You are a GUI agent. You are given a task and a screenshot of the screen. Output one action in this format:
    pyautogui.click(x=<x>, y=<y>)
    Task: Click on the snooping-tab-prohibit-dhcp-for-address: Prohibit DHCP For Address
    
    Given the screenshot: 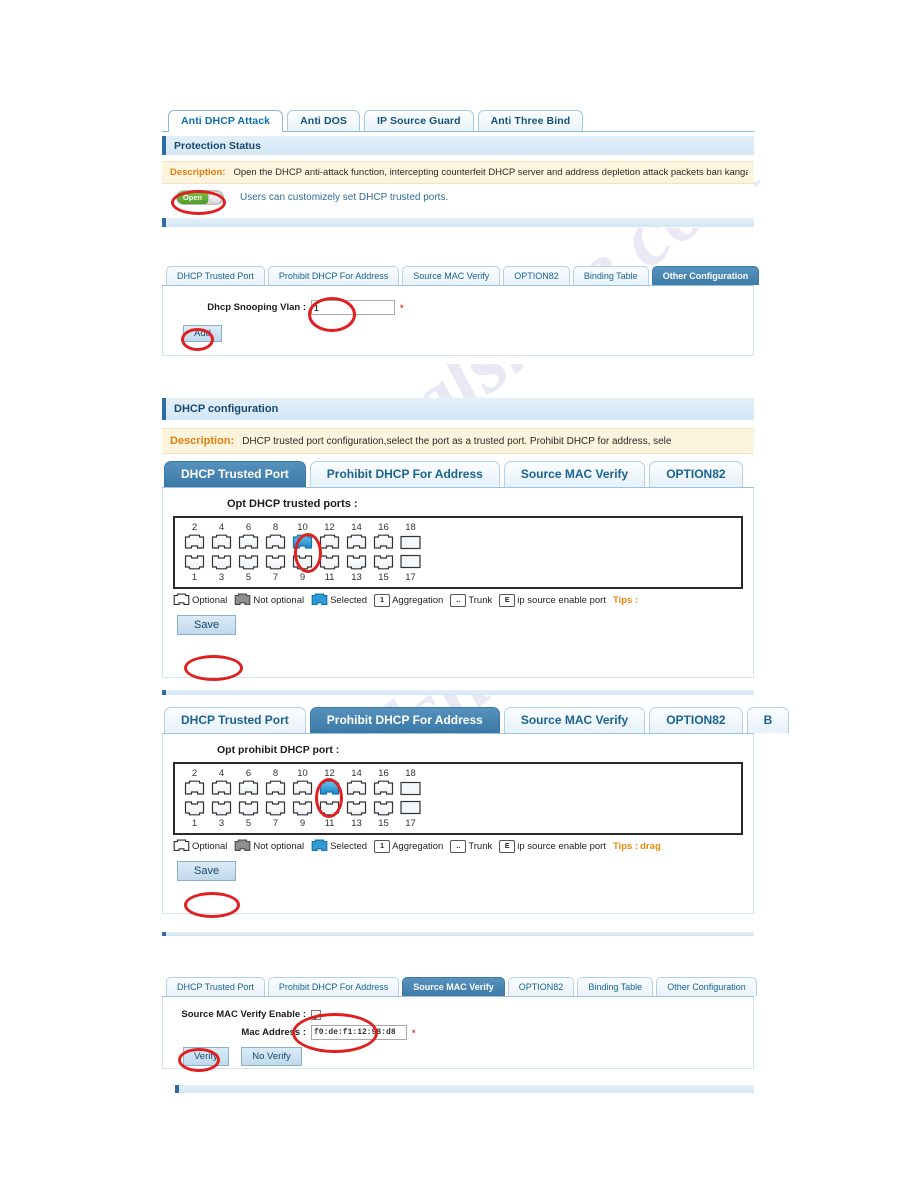 What is the action you would take?
    pyautogui.click(x=333, y=275)
    